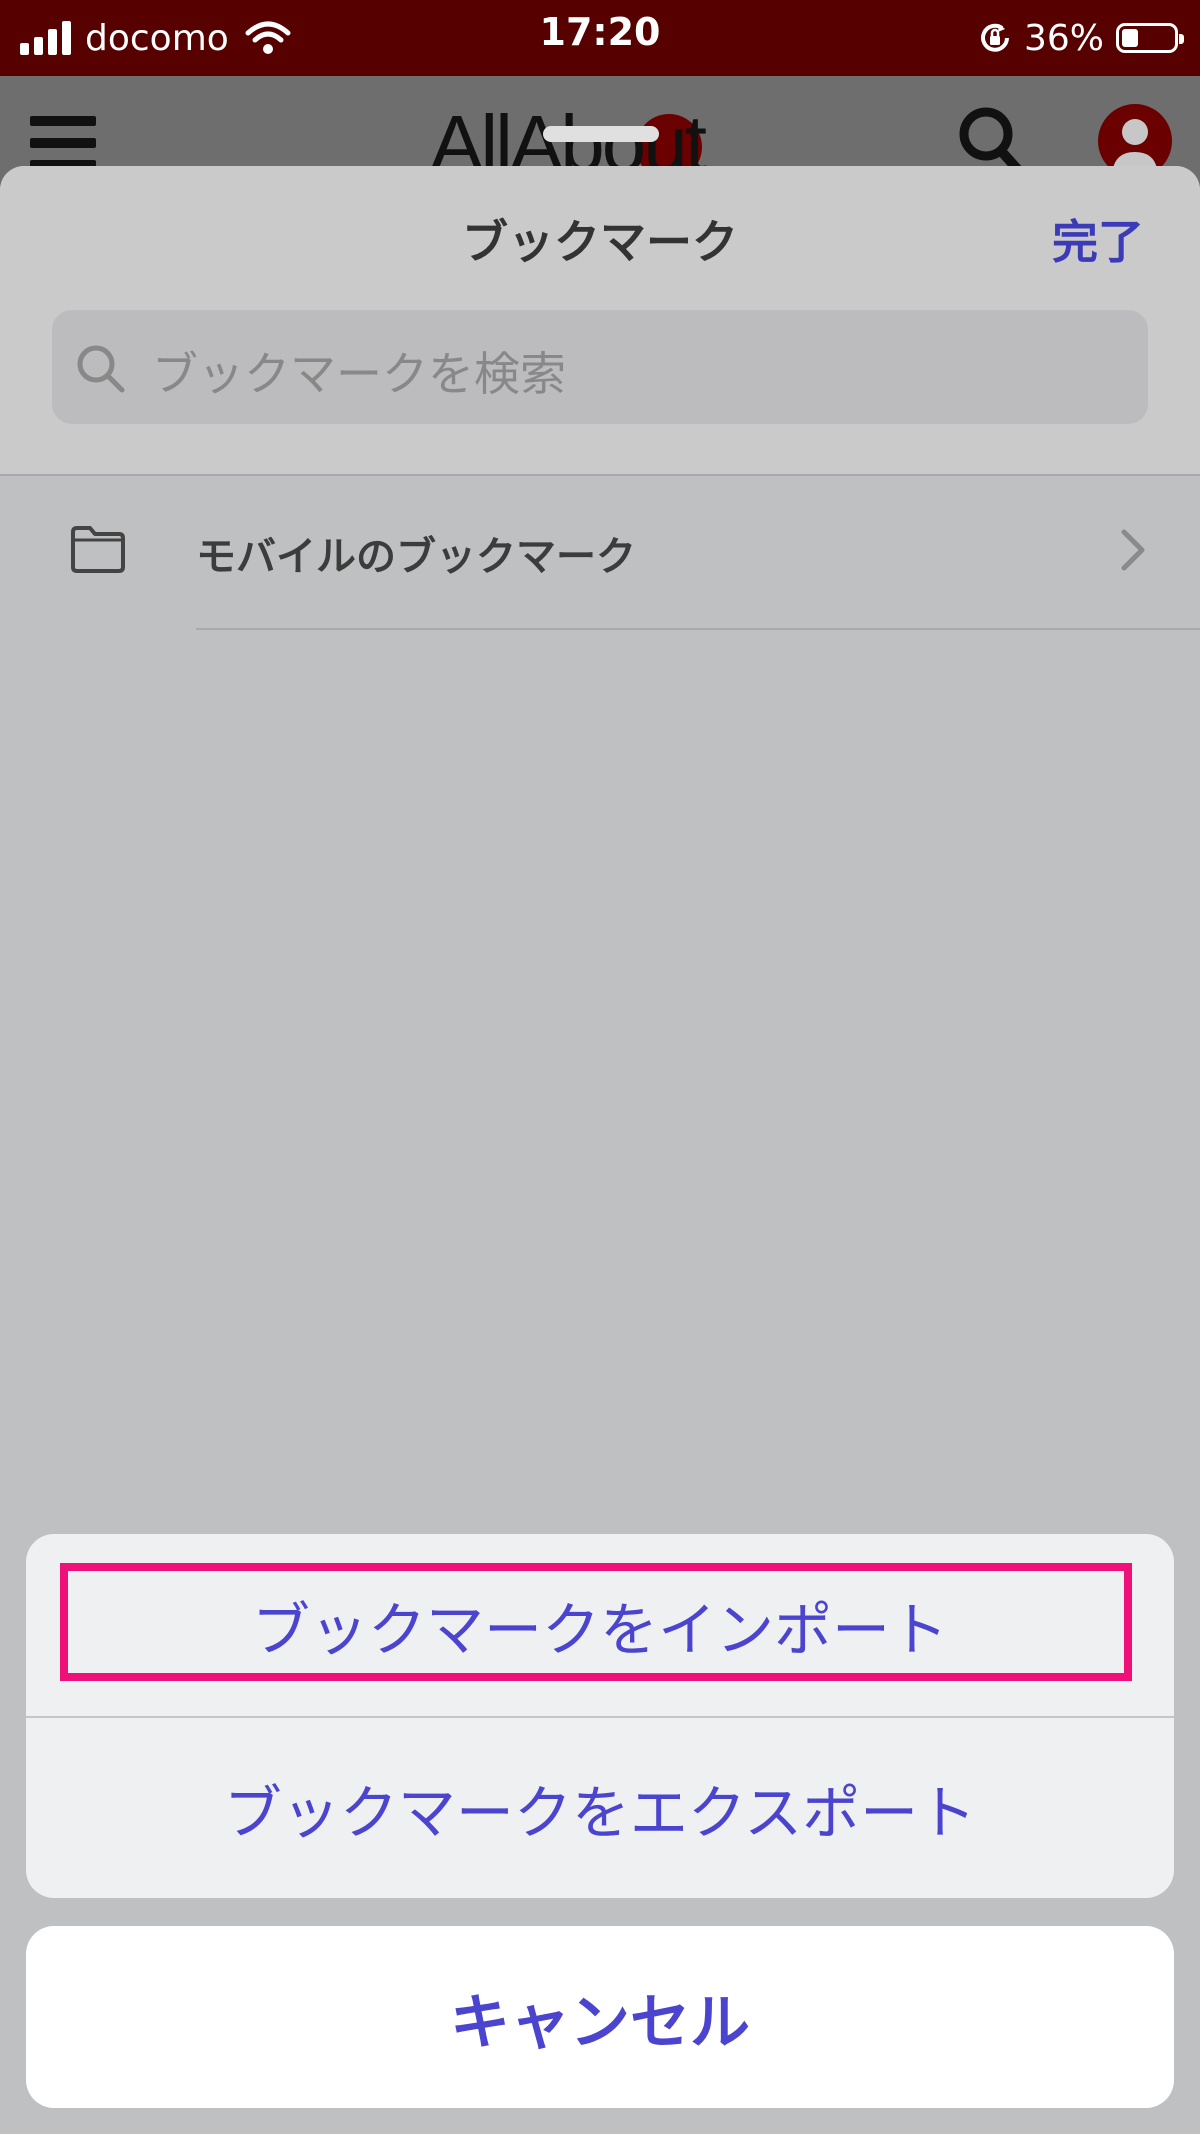 This screenshot has height=2134, width=1200. Describe the element at coordinates (600, 367) in the screenshot. I see `bookmark-search-input: ブックマークを検索` at that location.